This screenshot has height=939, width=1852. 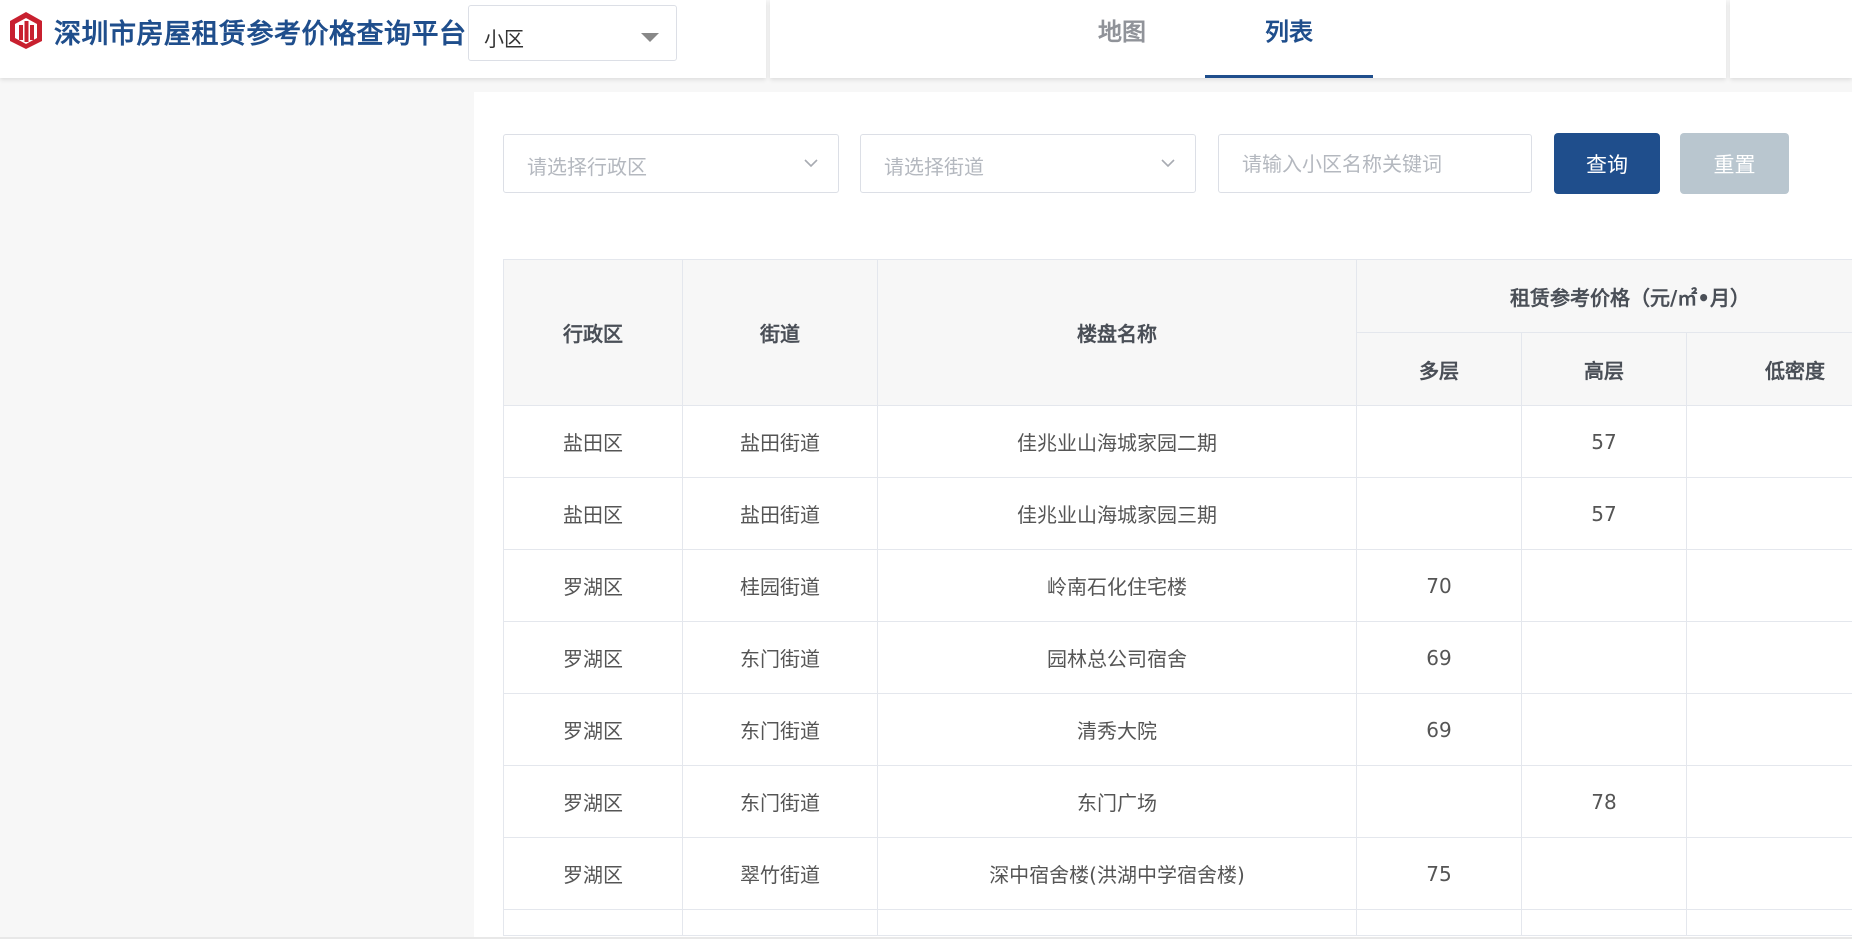 I want to click on header-right, so click(x=1791, y=39).